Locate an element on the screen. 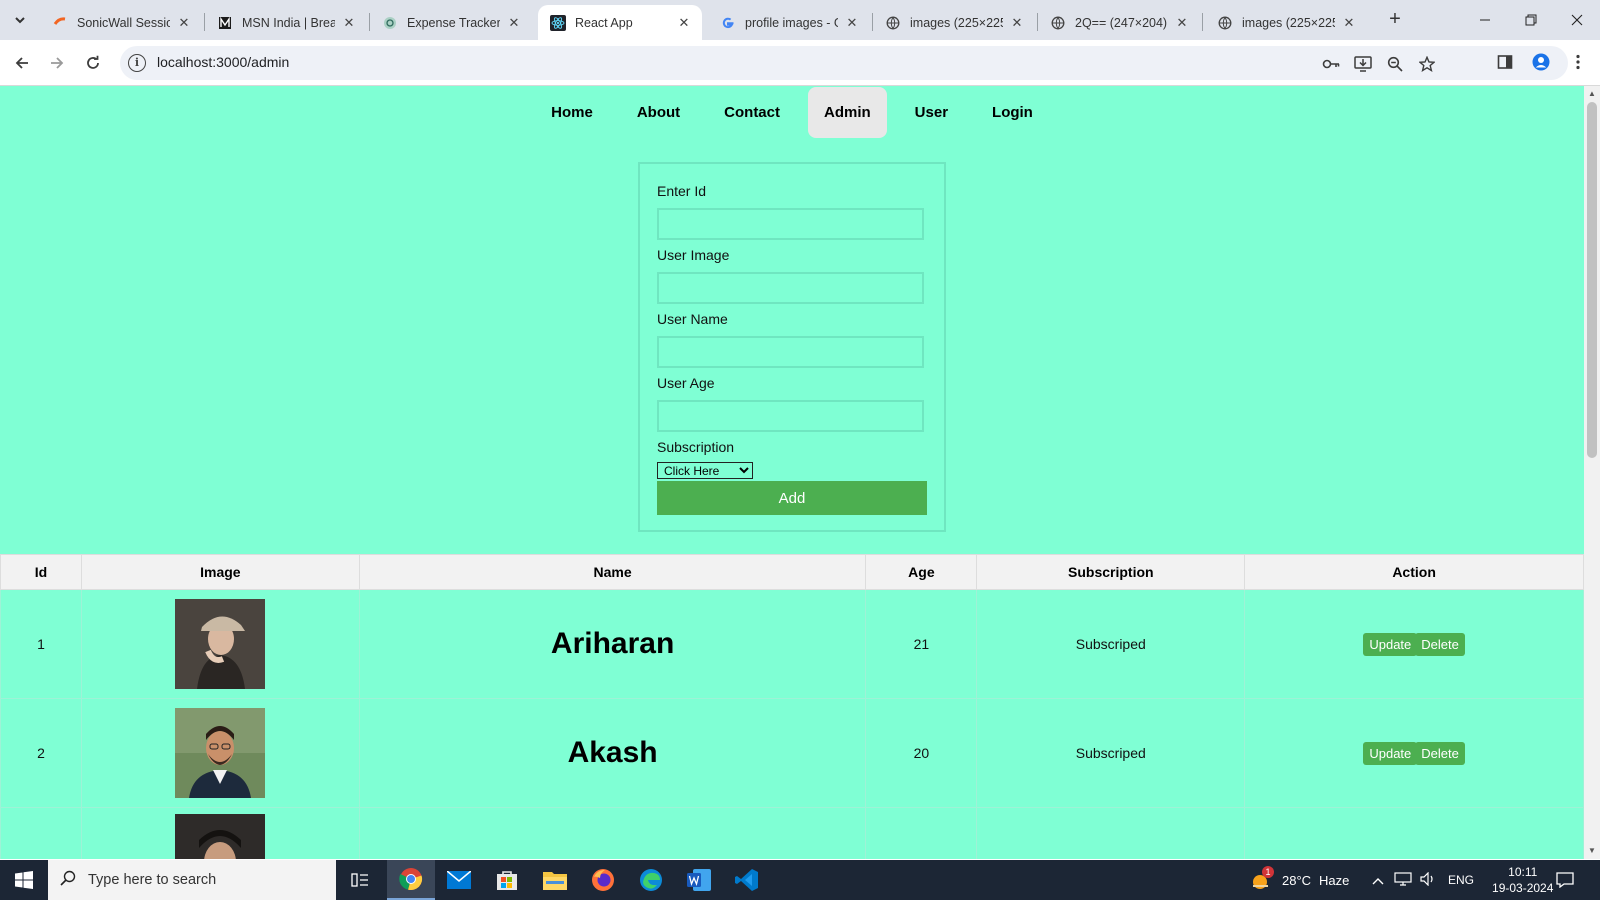  password-key-icon is located at coordinates (1331, 64).